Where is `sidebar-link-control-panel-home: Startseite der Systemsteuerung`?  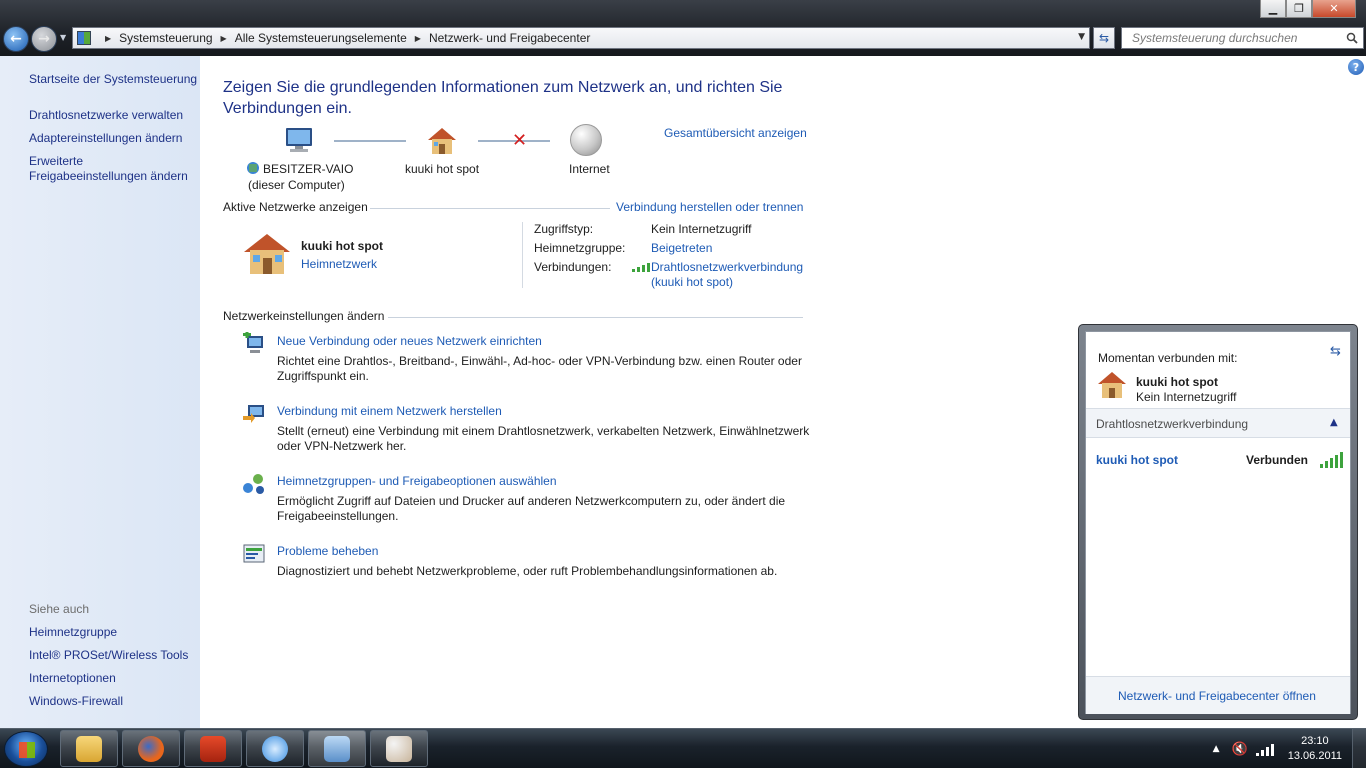 sidebar-link-control-panel-home: Startseite der Systemsteuerung is located at coordinates (113, 79).